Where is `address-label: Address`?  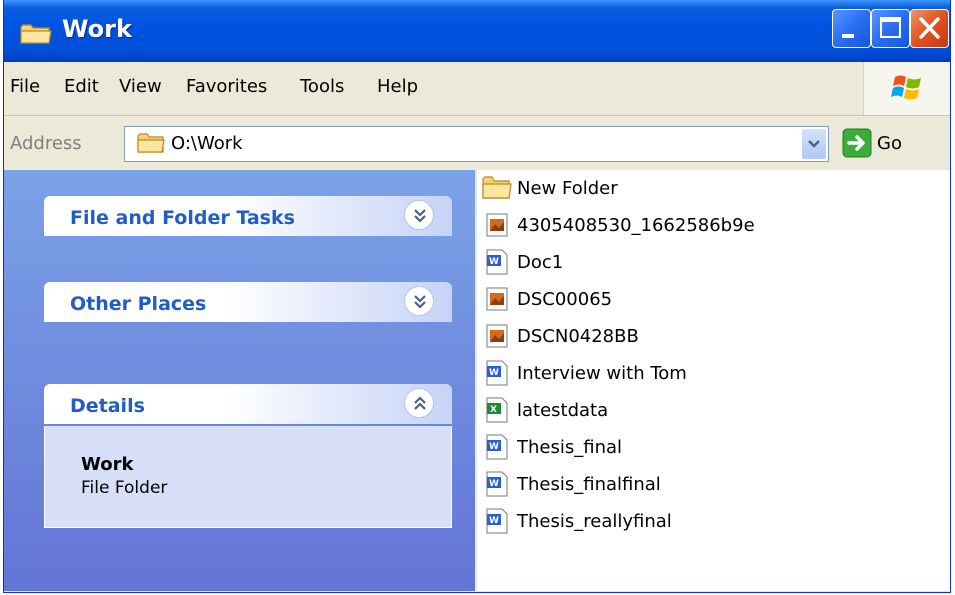 address-label: Address is located at coordinates (46, 143).